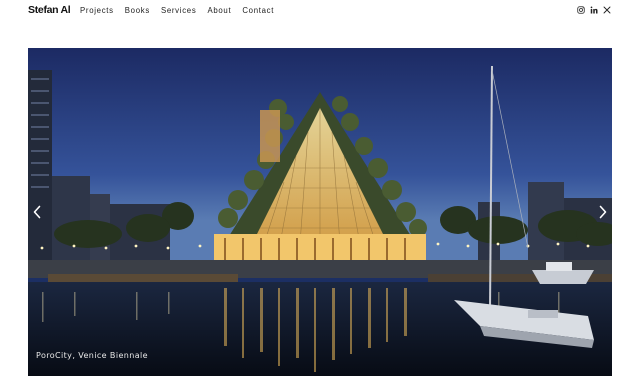 This screenshot has width=640, height=384. Describe the element at coordinates (137, 10) in the screenshot. I see `nav-books: Books` at that location.